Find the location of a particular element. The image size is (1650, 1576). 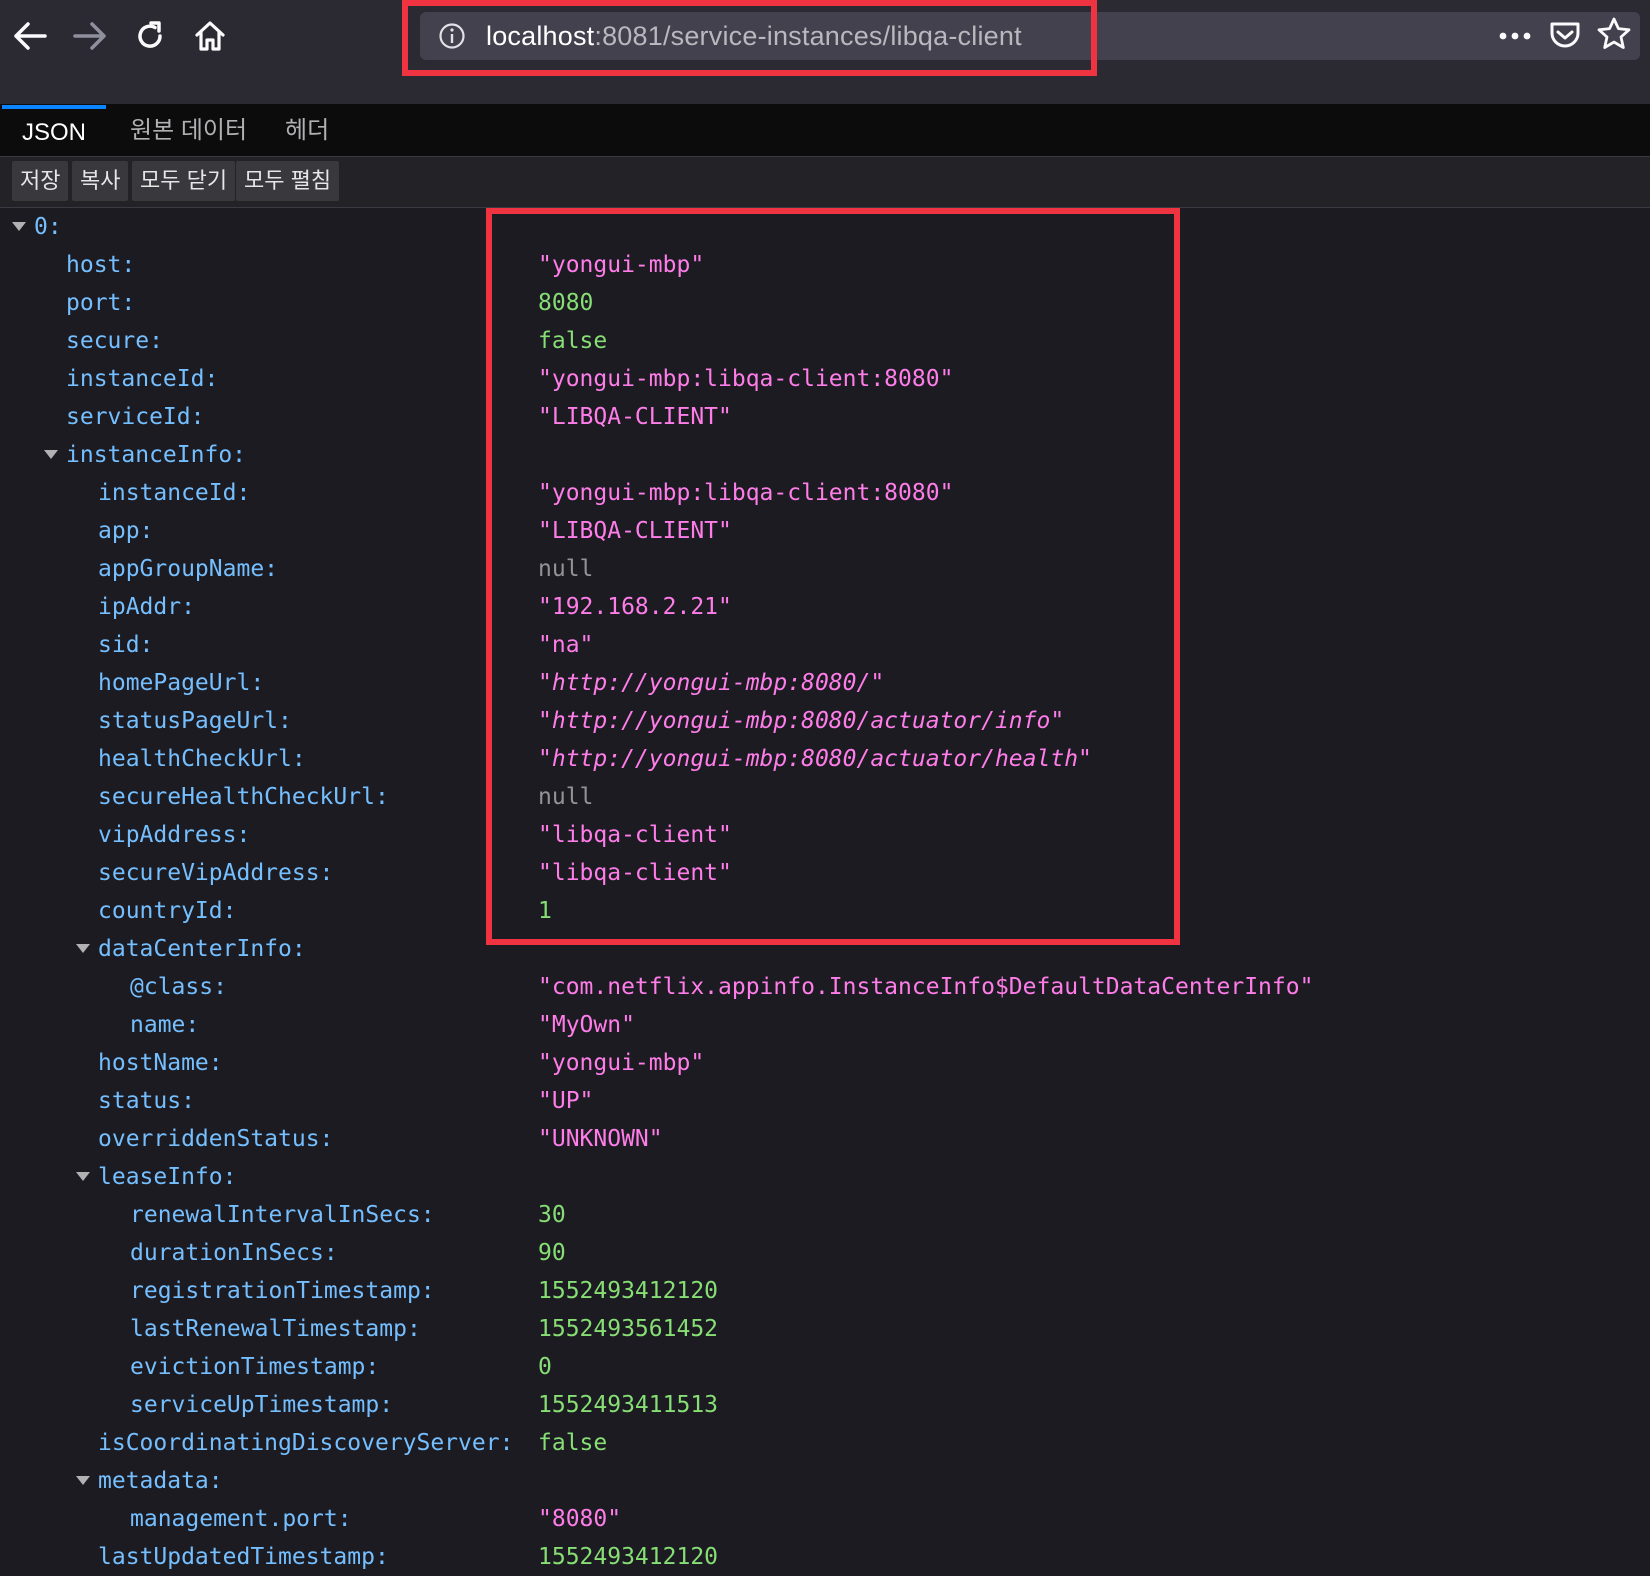

tab-headers: 헤더 is located at coordinates (307, 130).